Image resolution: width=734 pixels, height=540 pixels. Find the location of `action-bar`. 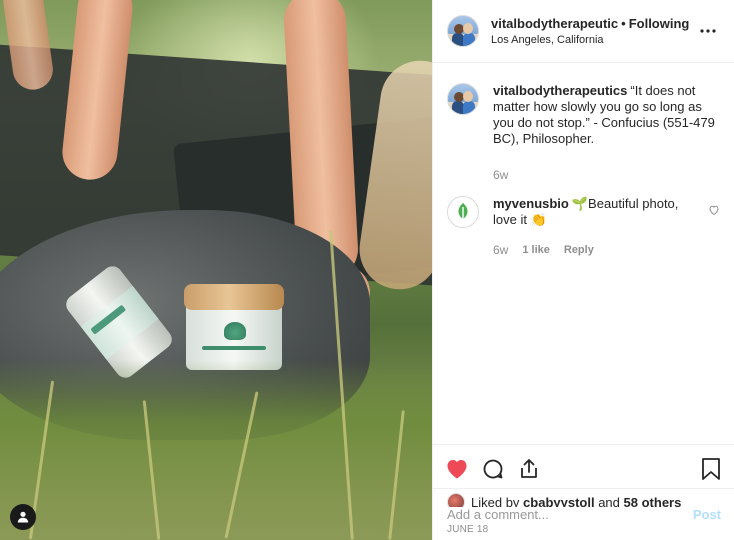

action-bar is located at coordinates (583, 468).